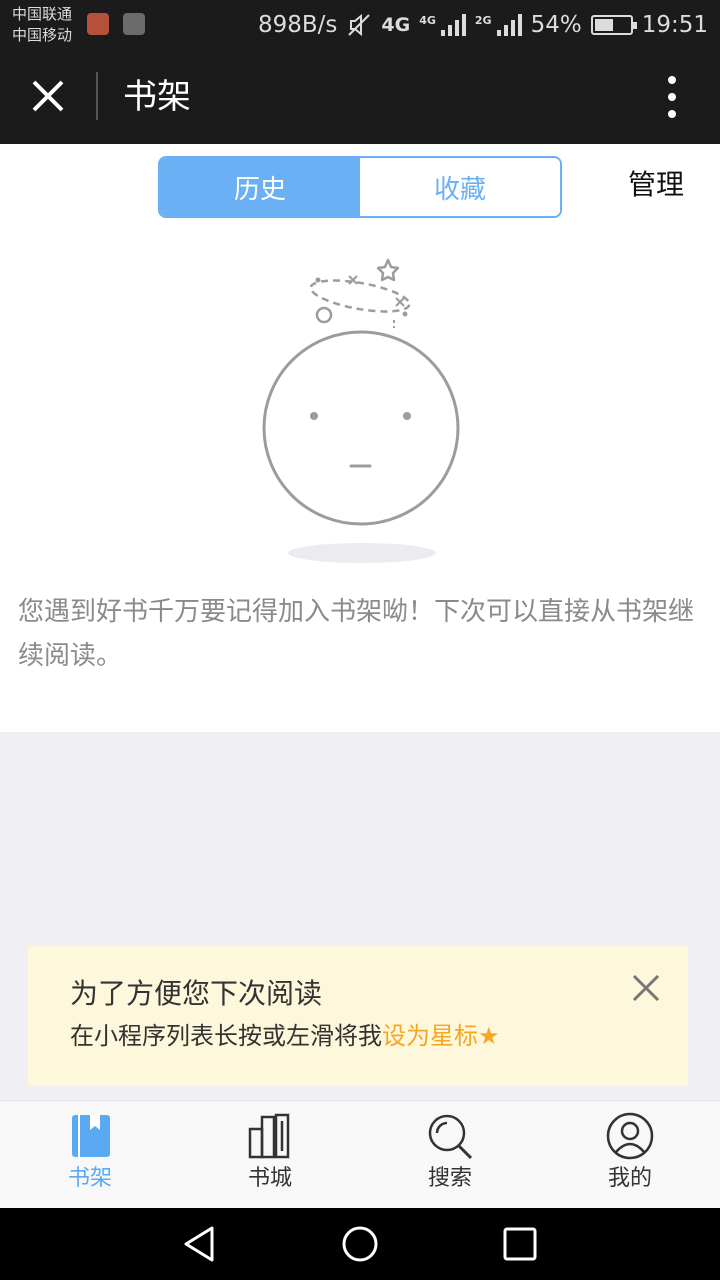  Describe the element at coordinates (556, 25) in the screenshot. I see `battery-percent: 54%` at that location.